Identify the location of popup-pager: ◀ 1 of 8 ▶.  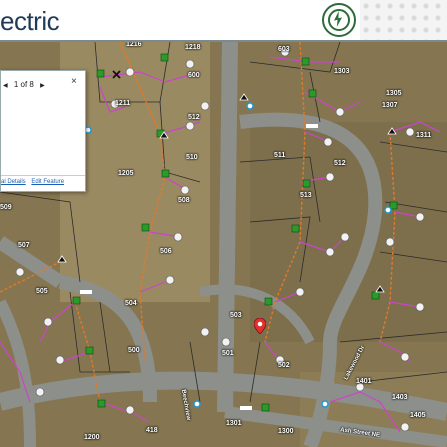
(26, 84).